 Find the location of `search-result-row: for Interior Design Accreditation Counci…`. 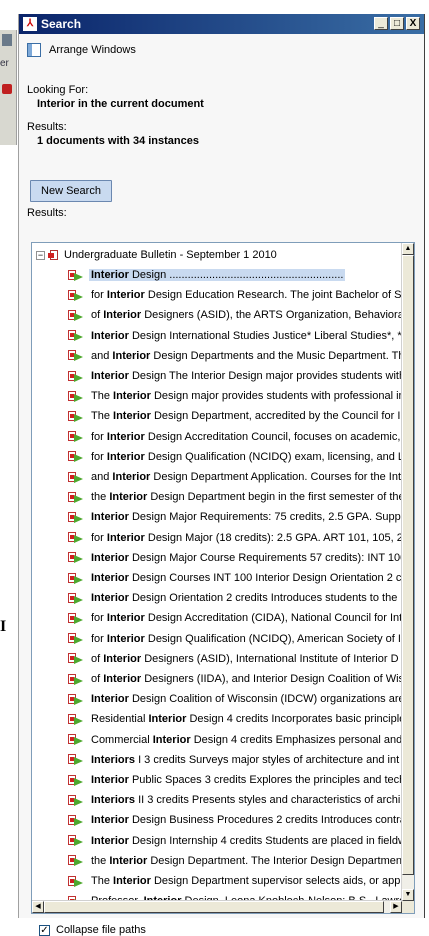

search-result-row: for Interior Design Accreditation Counci… is located at coordinates (235, 437).